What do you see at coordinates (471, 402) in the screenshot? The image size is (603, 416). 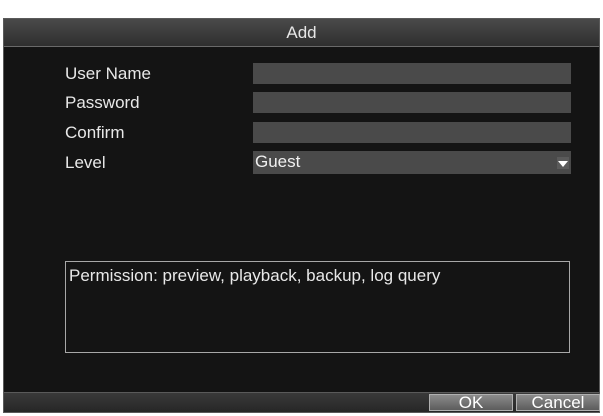 I see `ok-button: OK` at bounding box center [471, 402].